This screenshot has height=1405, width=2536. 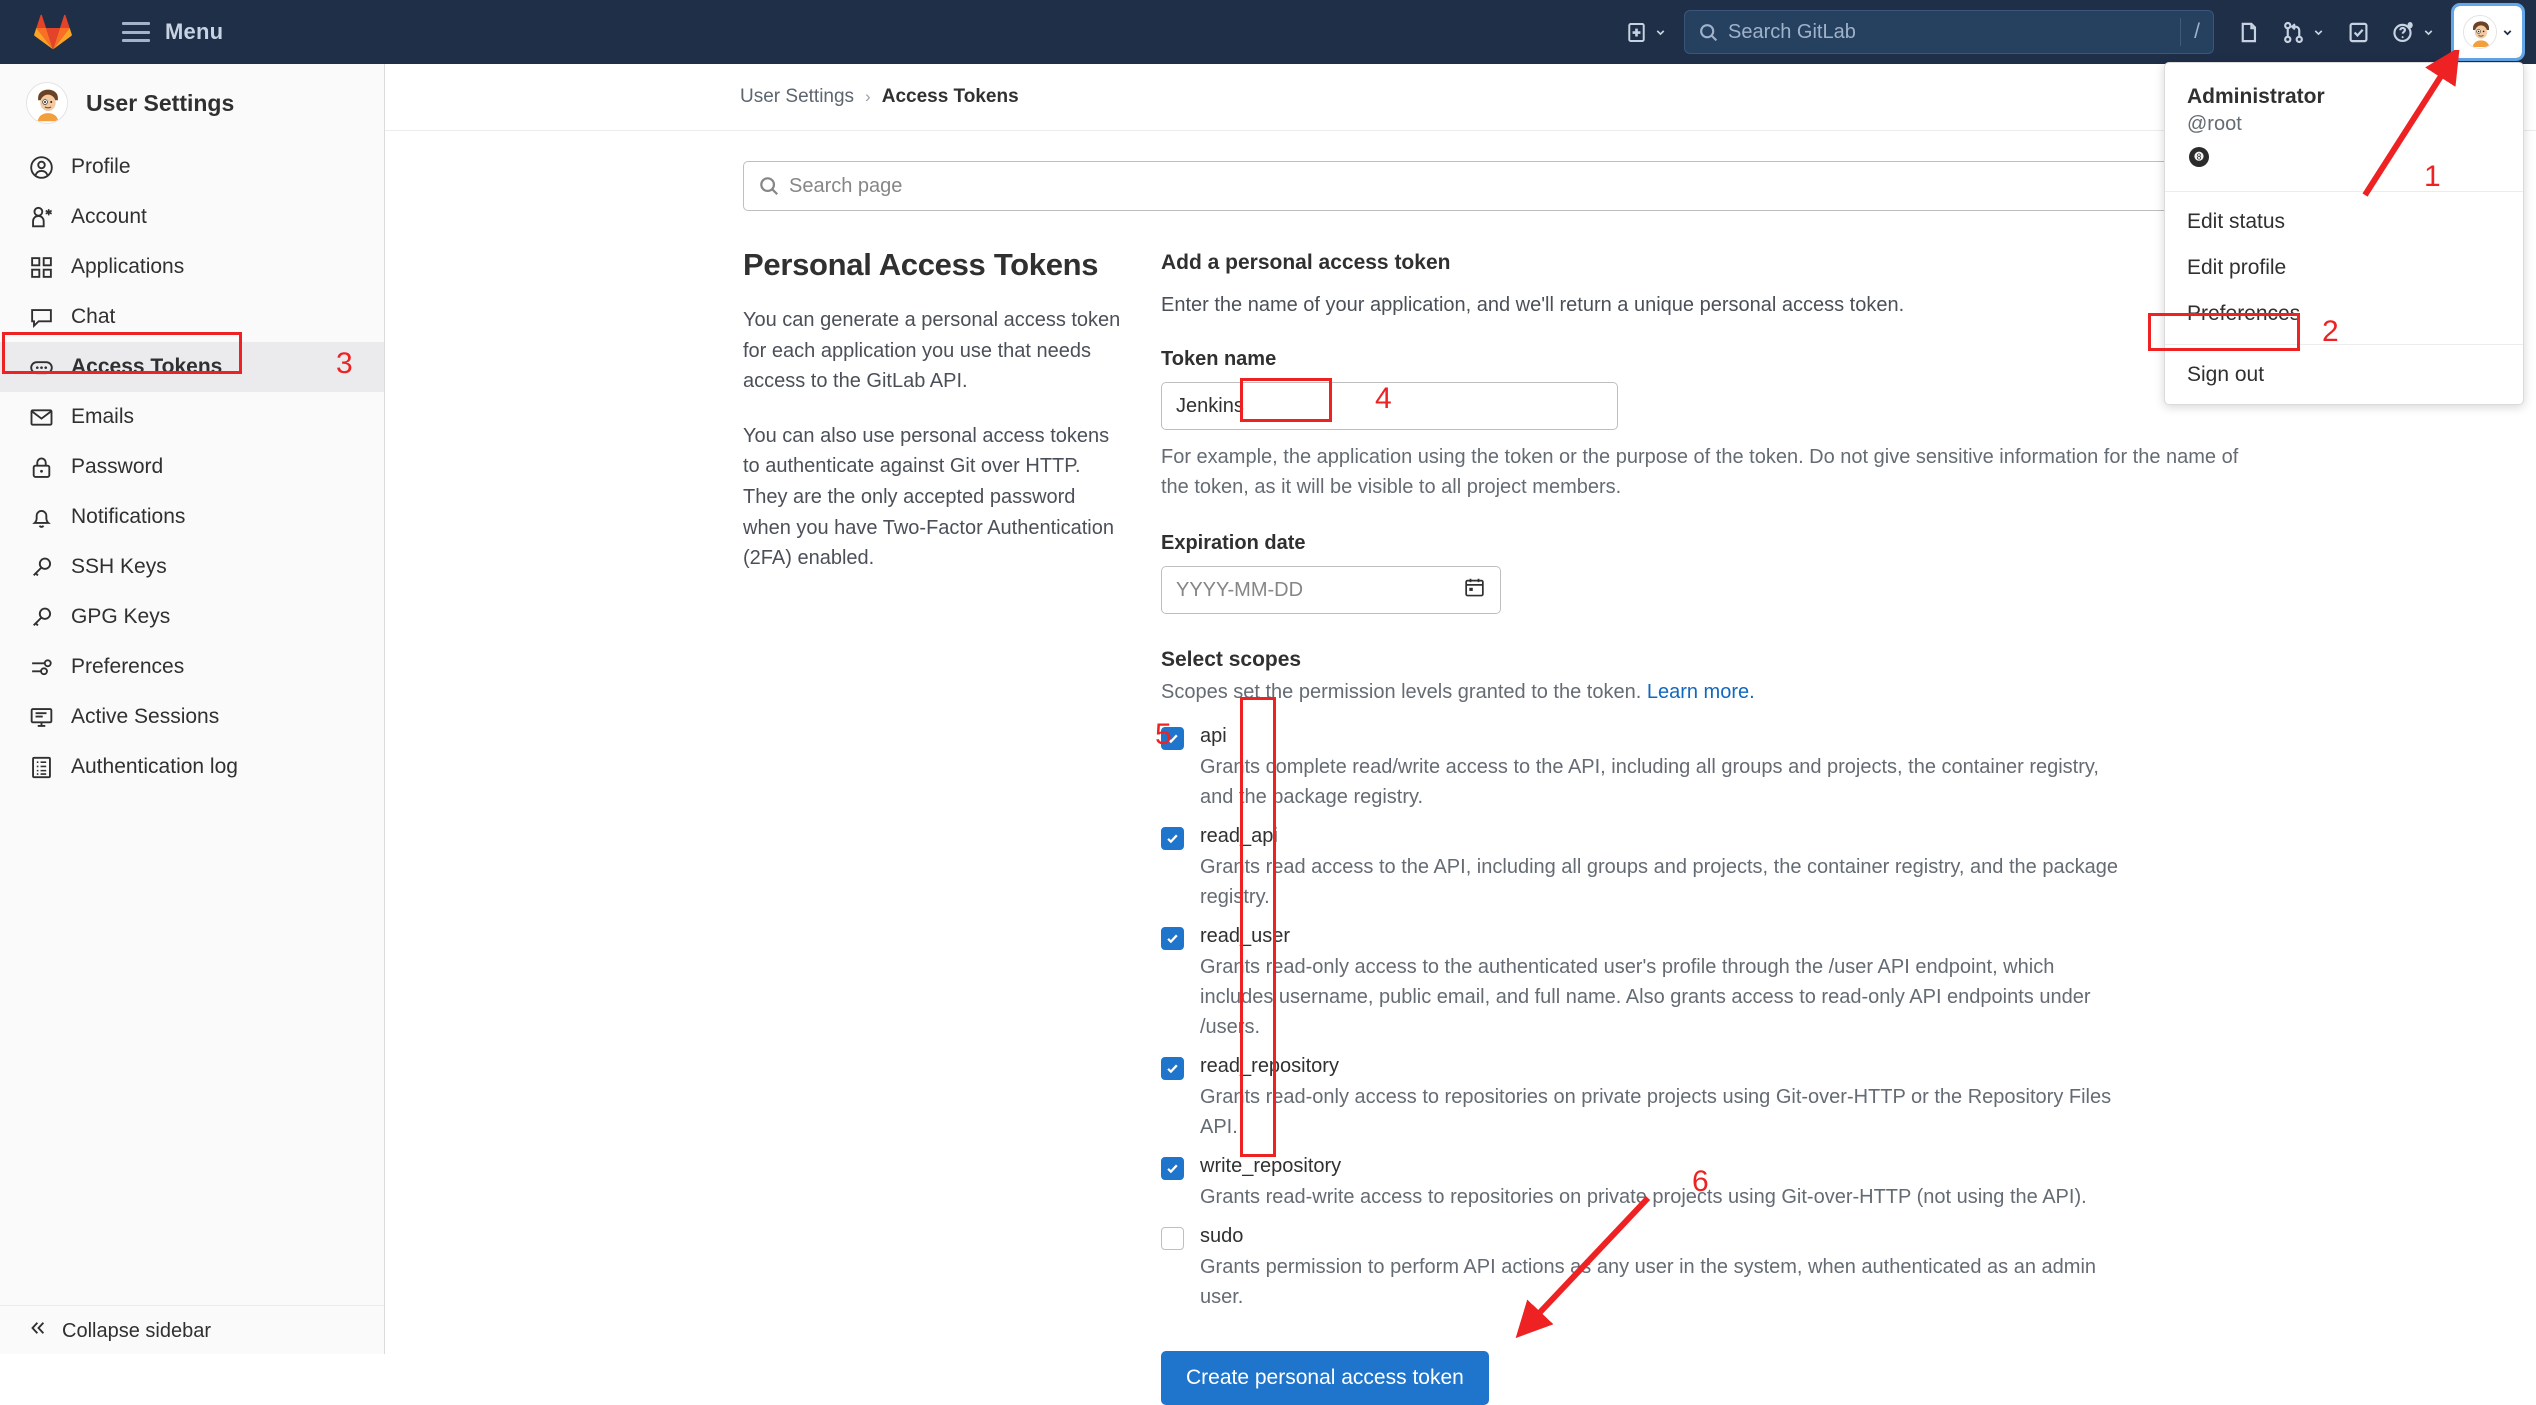 What do you see at coordinates (38, 1331) in the screenshot?
I see `double-chevron-left-icon` at bounding box center [38, 1331].